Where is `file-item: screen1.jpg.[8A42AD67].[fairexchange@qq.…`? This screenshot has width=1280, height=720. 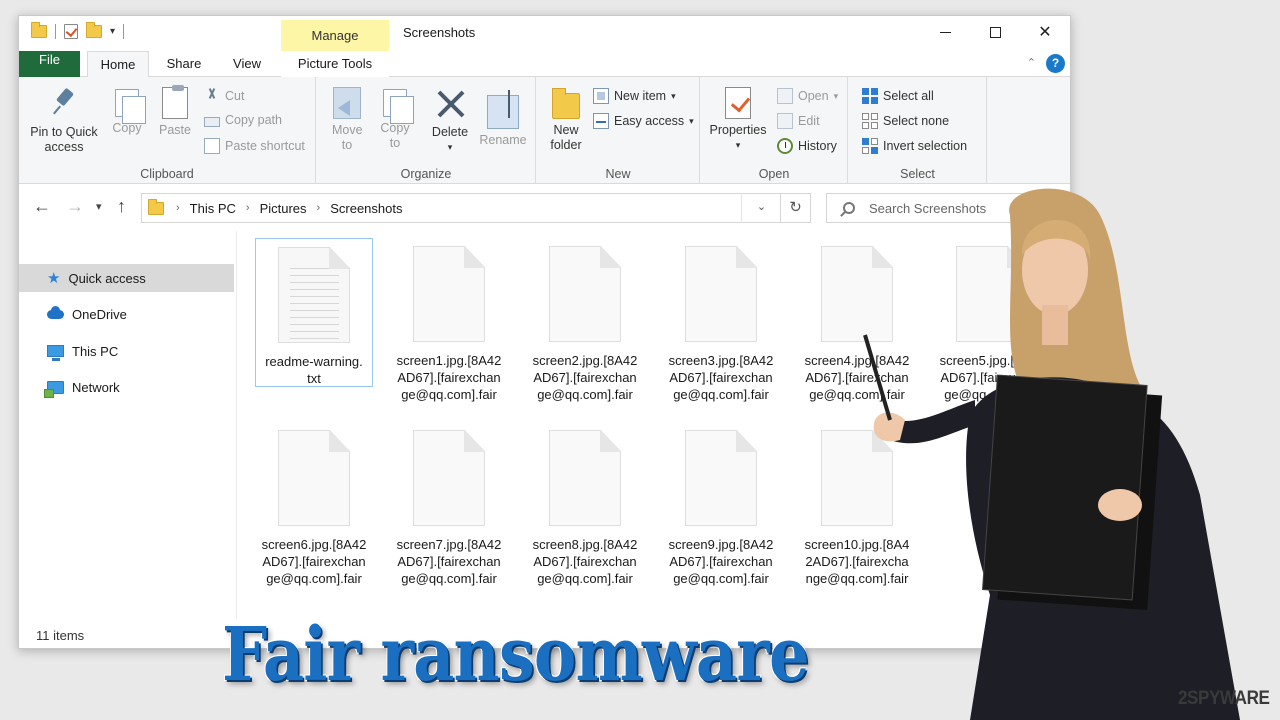
file-item: screen1.jpg.[8A42AD67].[fairexchange@qq.… is located at coordinates (449, 320).